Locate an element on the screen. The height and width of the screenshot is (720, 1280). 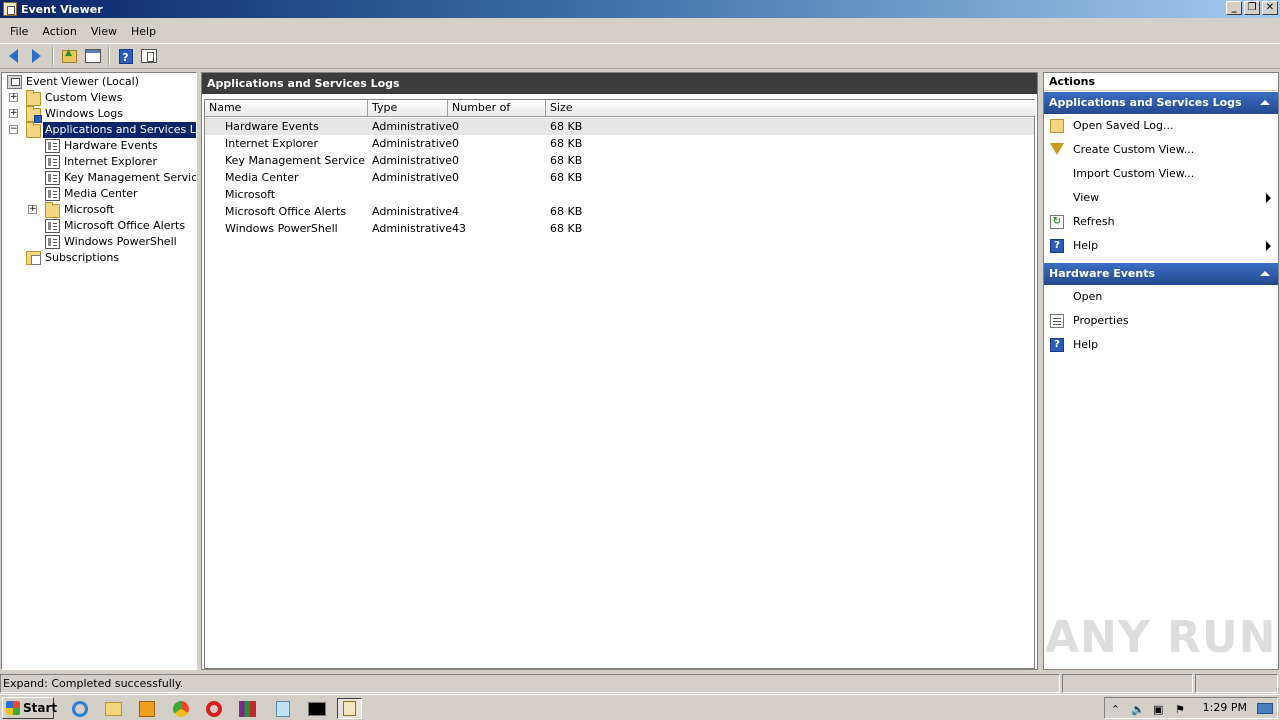
action-label: Properties is located at coordinates (1101, 320).